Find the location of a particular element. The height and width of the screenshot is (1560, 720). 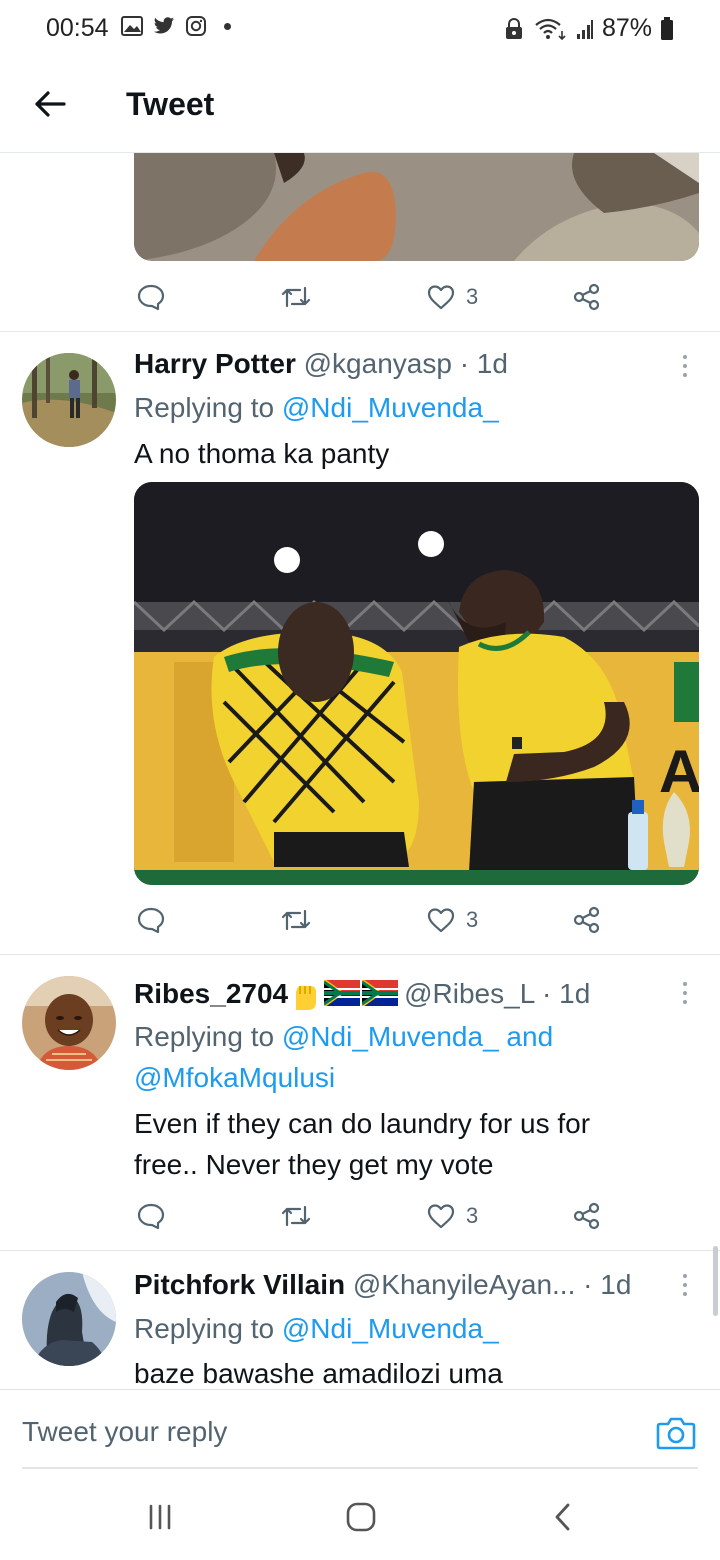

app-header: Tweet is located at coordinates (360, 106).